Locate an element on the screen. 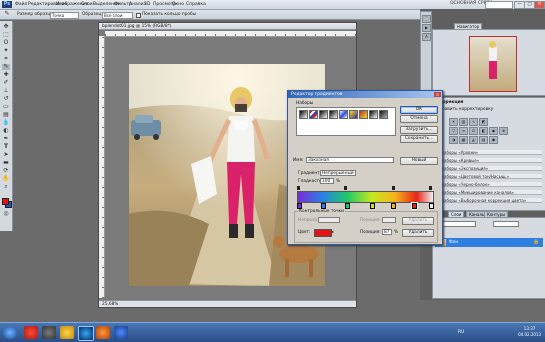 The width and height of the screenshot is (545, 342). sample-layers-select: Все слои is located at coordinates (117, 15).